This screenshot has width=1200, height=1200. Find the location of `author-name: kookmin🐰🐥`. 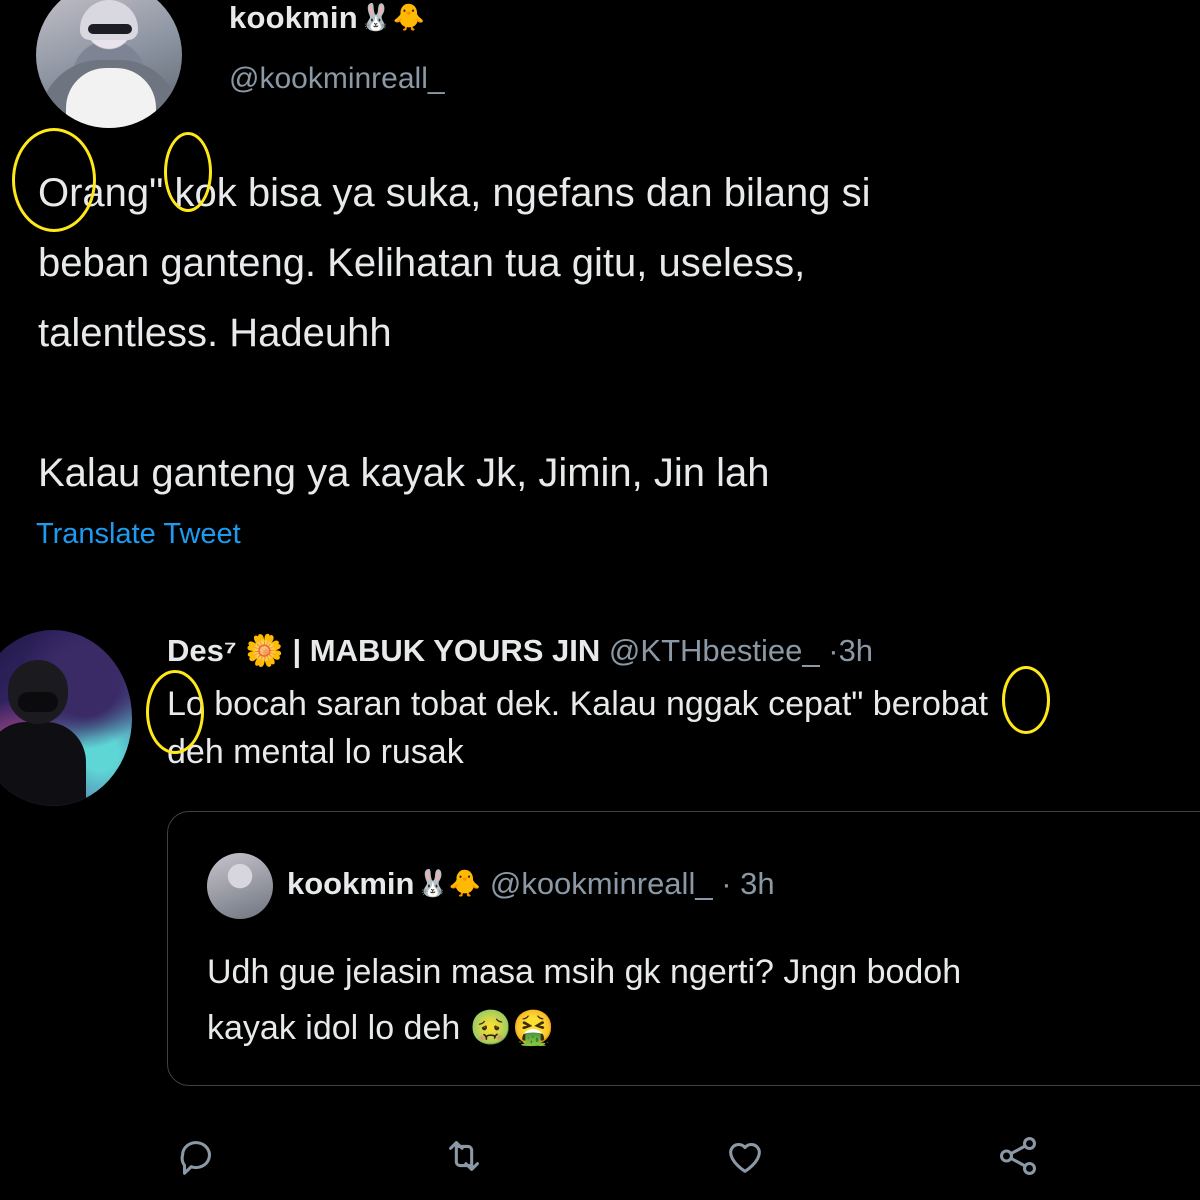

author-name: kookmin🐰🐥 is located at coordinates (327, 18).